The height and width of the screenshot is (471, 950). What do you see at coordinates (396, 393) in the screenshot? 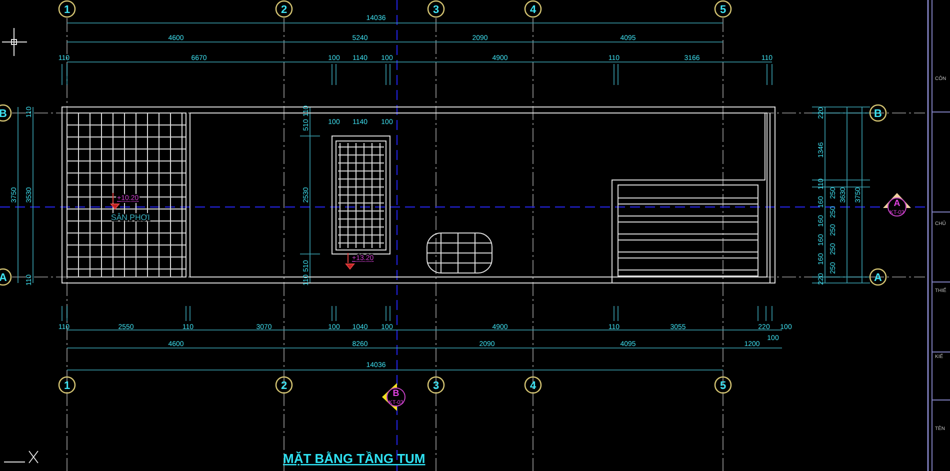
I see `section-letter: B` at bounding box center [396, 393].